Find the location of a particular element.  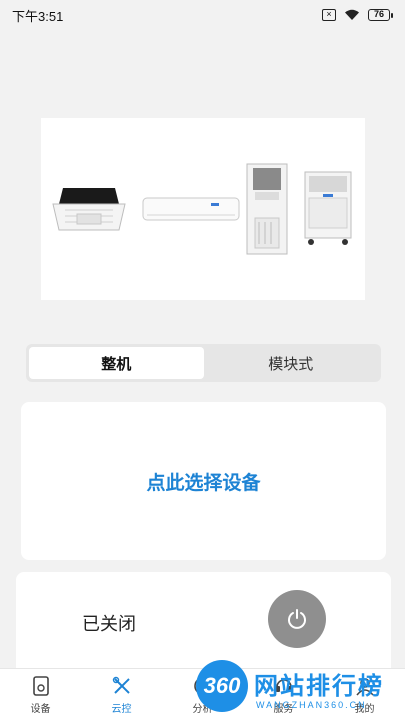

analysis-icon is located at coordinates (203, 686).